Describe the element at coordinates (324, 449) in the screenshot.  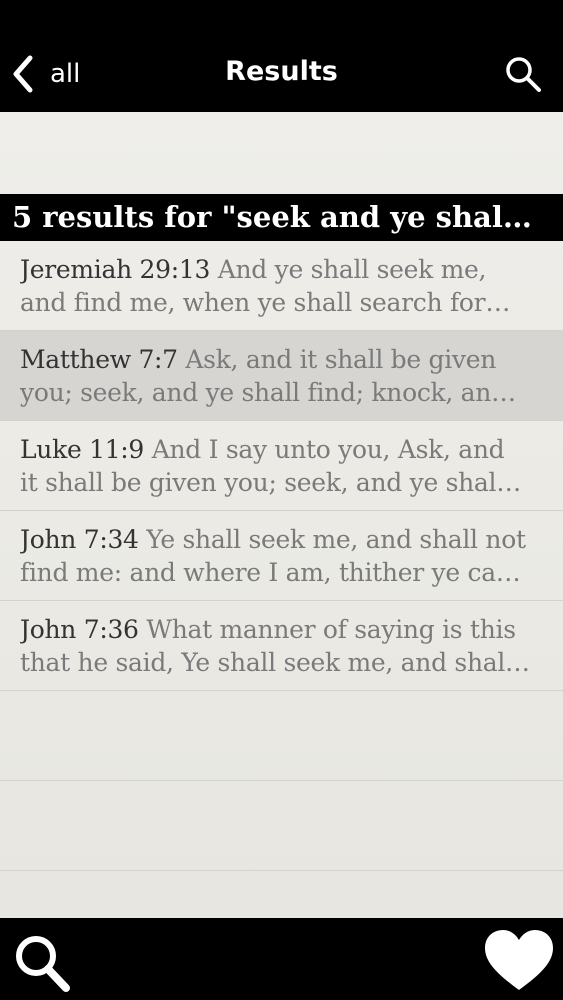
I see `result-verse-start: And I say unto you, Ask, and` at that location.